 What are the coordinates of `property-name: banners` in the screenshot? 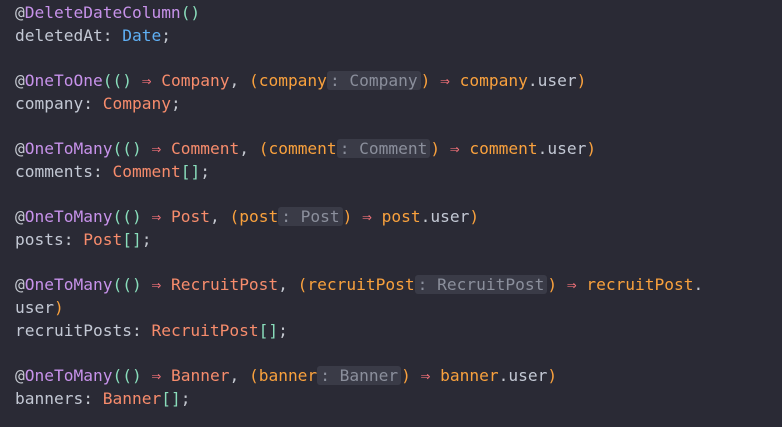 It's located at (49, 398).